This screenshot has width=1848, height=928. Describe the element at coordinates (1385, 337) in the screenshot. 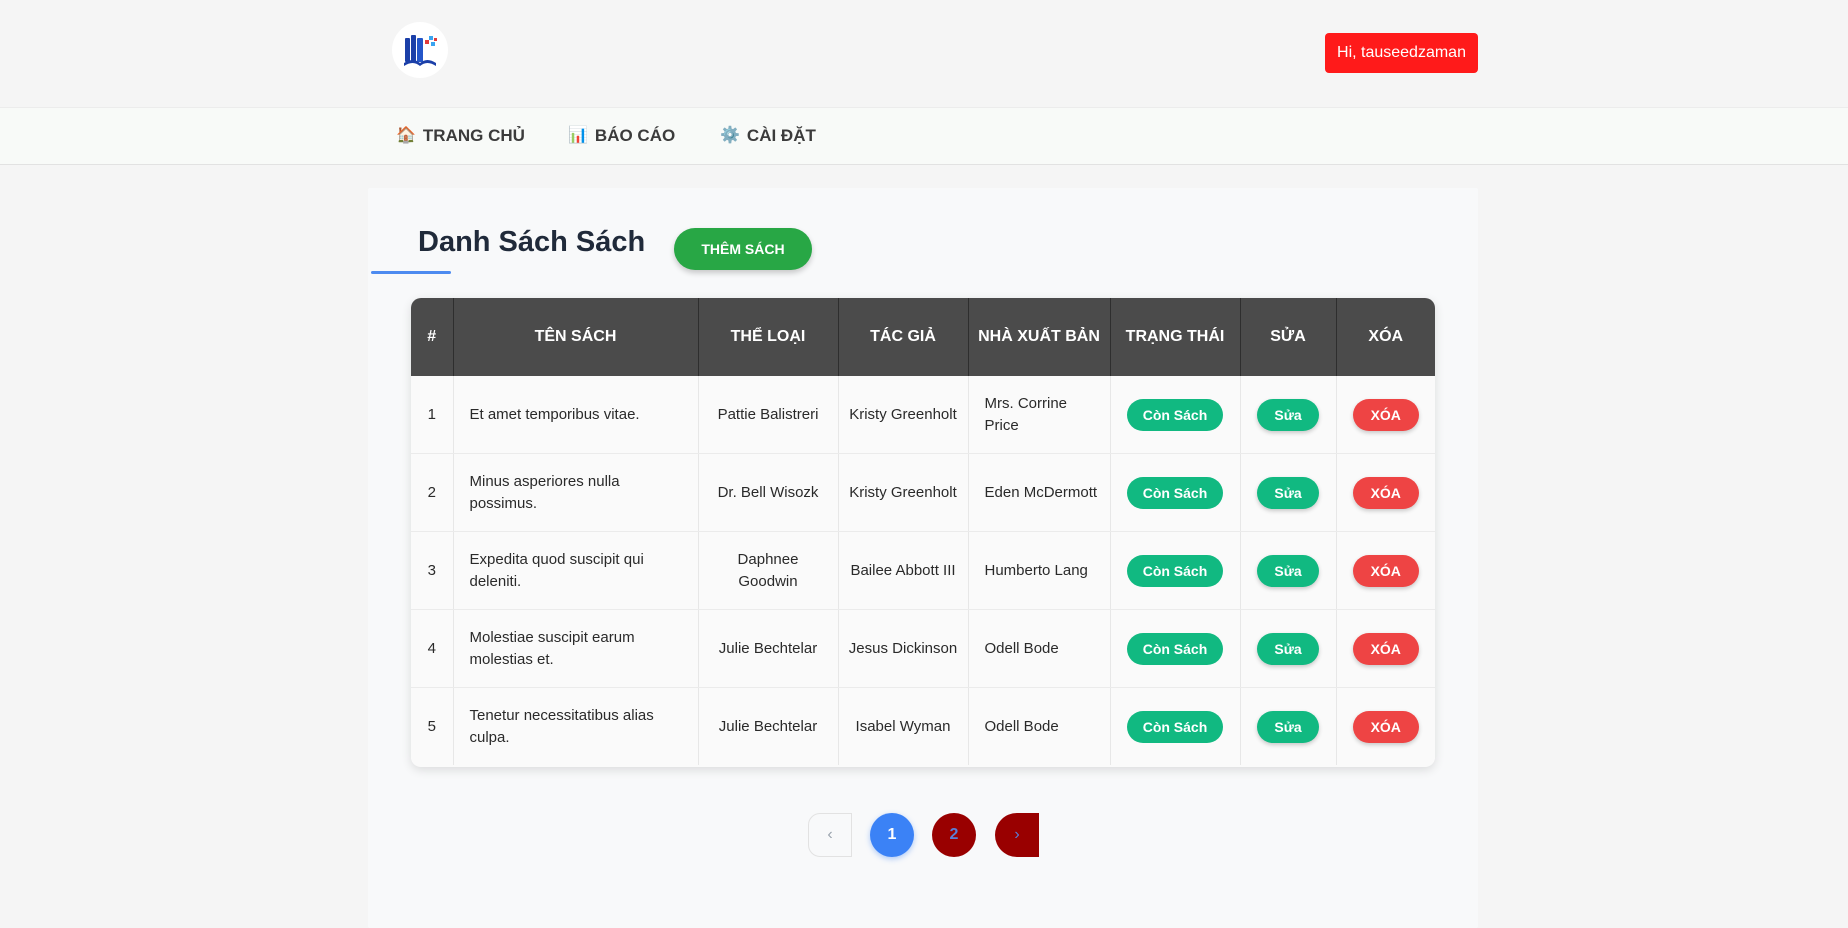

I see `column-header-delete: XÓA` at that location.